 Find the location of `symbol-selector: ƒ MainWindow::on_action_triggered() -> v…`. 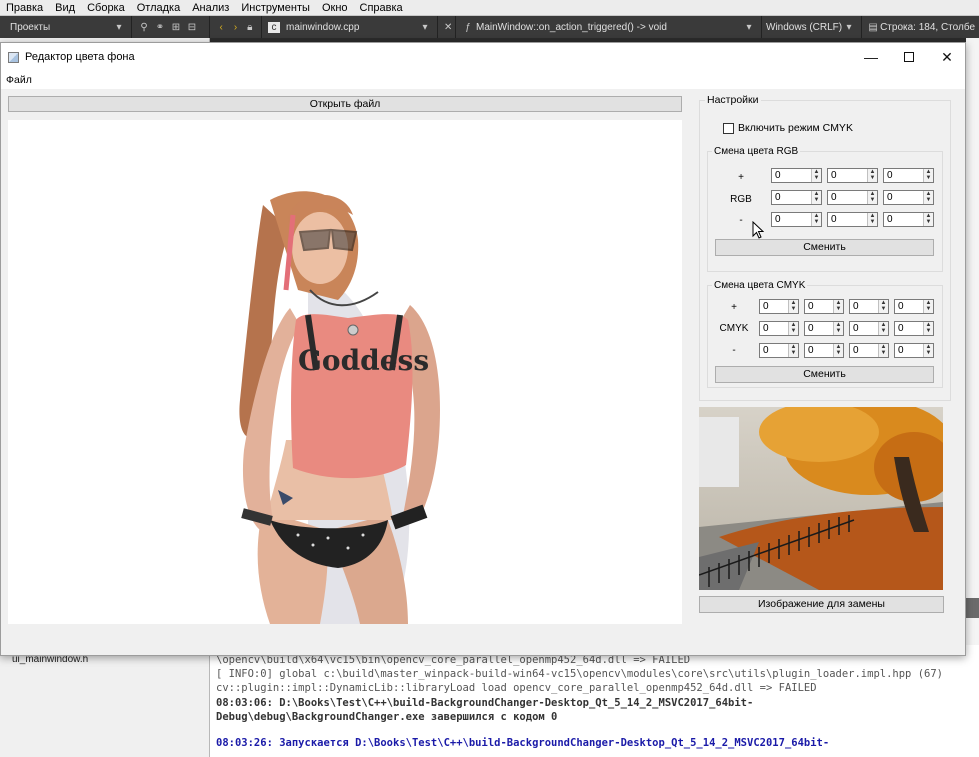

symbol-selector: ƒ MainWindow::on_action_triggered() -> v… is located at coordinates (609, 27).